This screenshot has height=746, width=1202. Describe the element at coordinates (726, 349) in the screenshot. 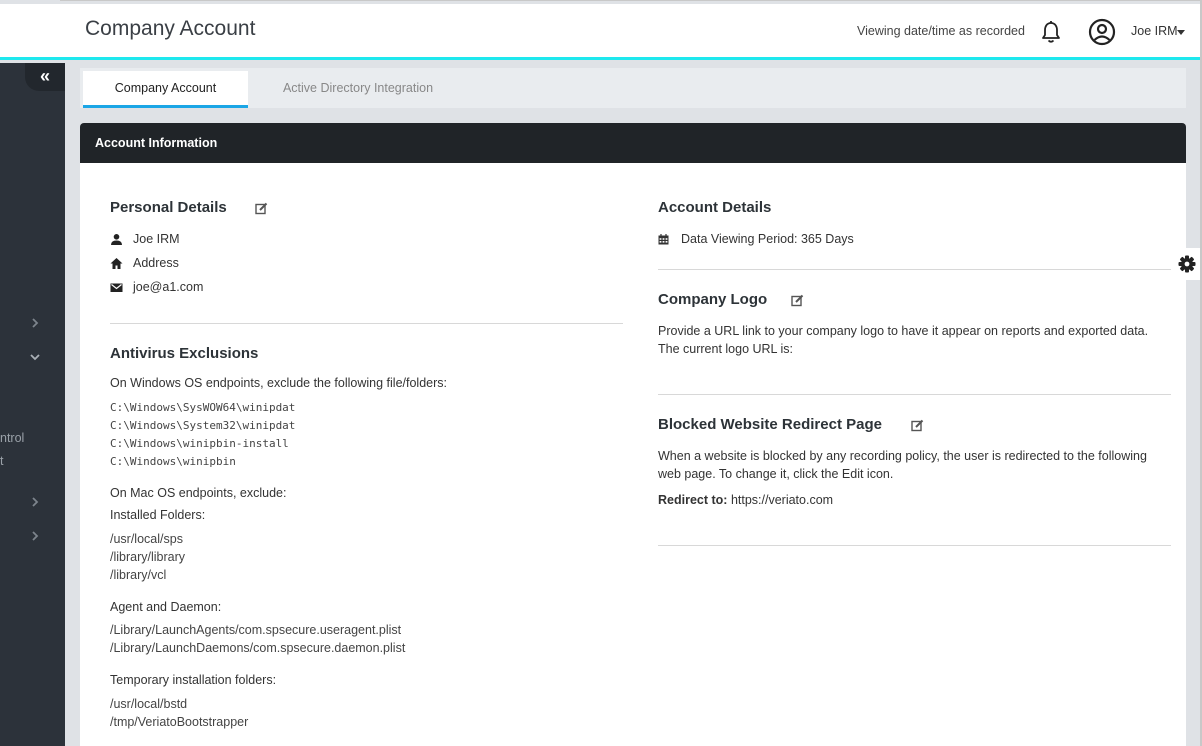

I see `company-logo-current-url-label: The current logo URL is:` at that location.